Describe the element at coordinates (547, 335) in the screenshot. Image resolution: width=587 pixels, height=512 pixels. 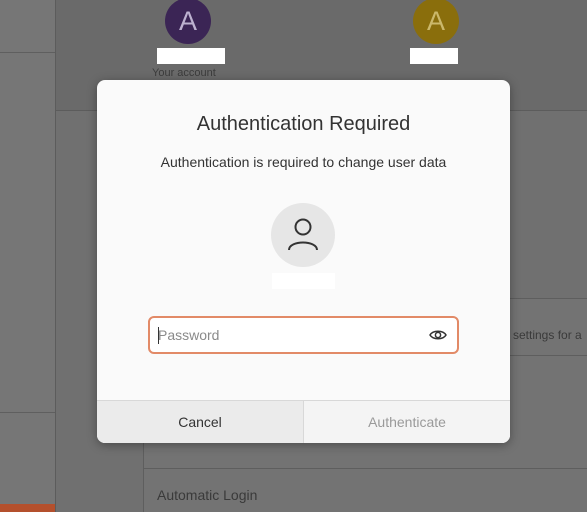
I see `settings-hint-text: settings for a` at that location.